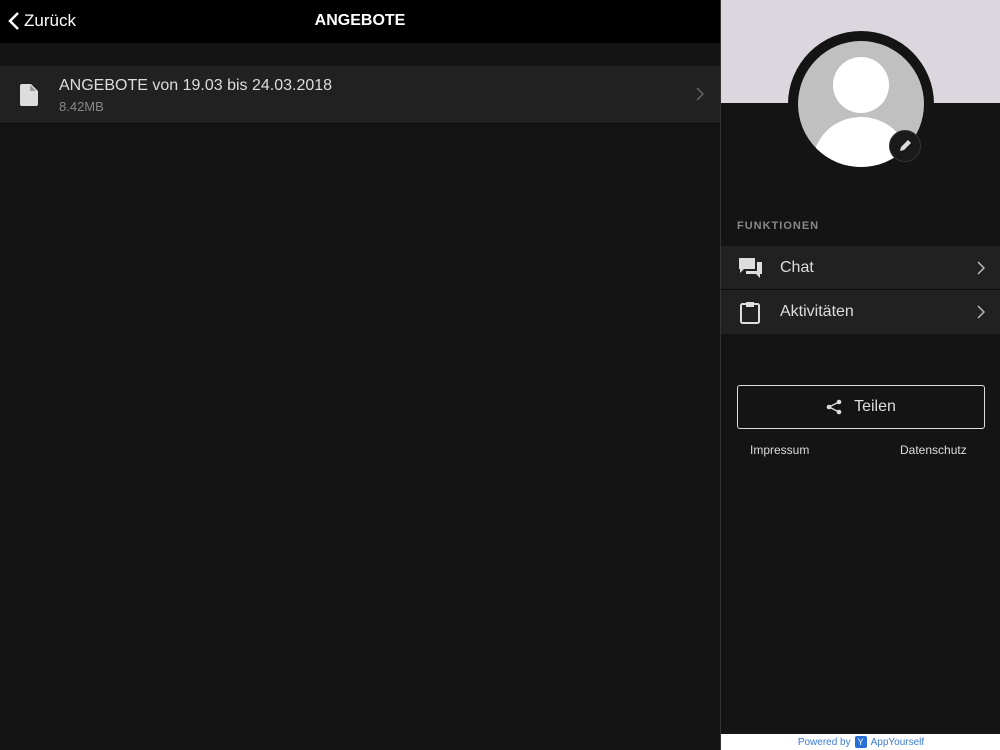  Describe the element at coordinates (797, 267) in the screenshot. I see `sidebar-item-label: Chat` at that location.